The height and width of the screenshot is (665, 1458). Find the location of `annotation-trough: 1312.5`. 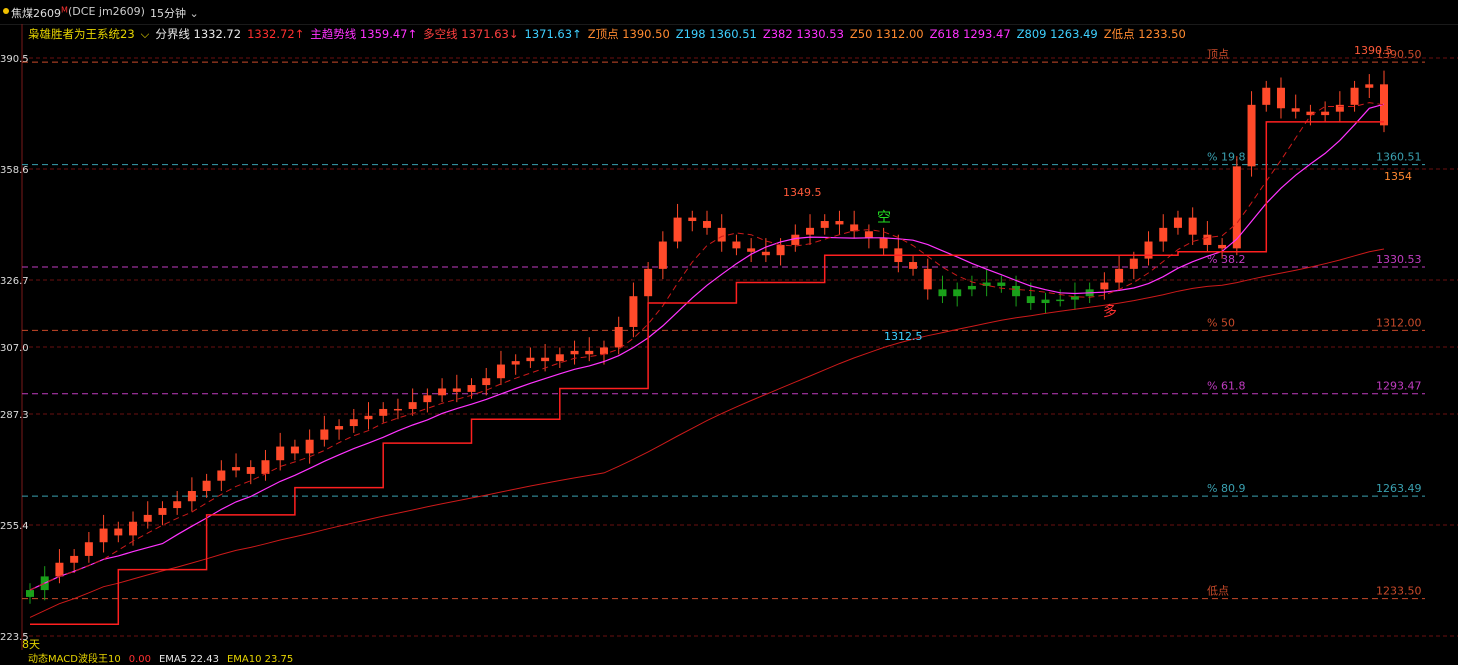

annotation-trough: 1312.5 is located at coordinates (903, 336).